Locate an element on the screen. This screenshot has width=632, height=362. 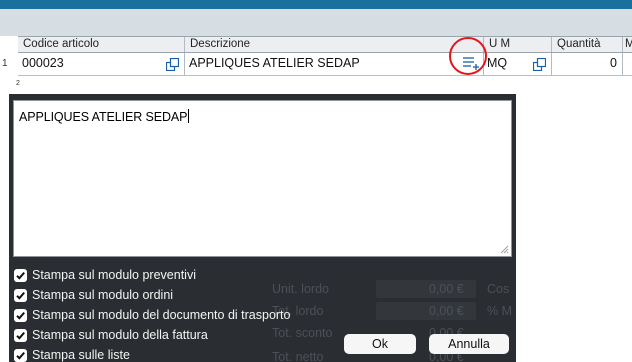
background-side-label: Cos is located at coordinates (498, 289).